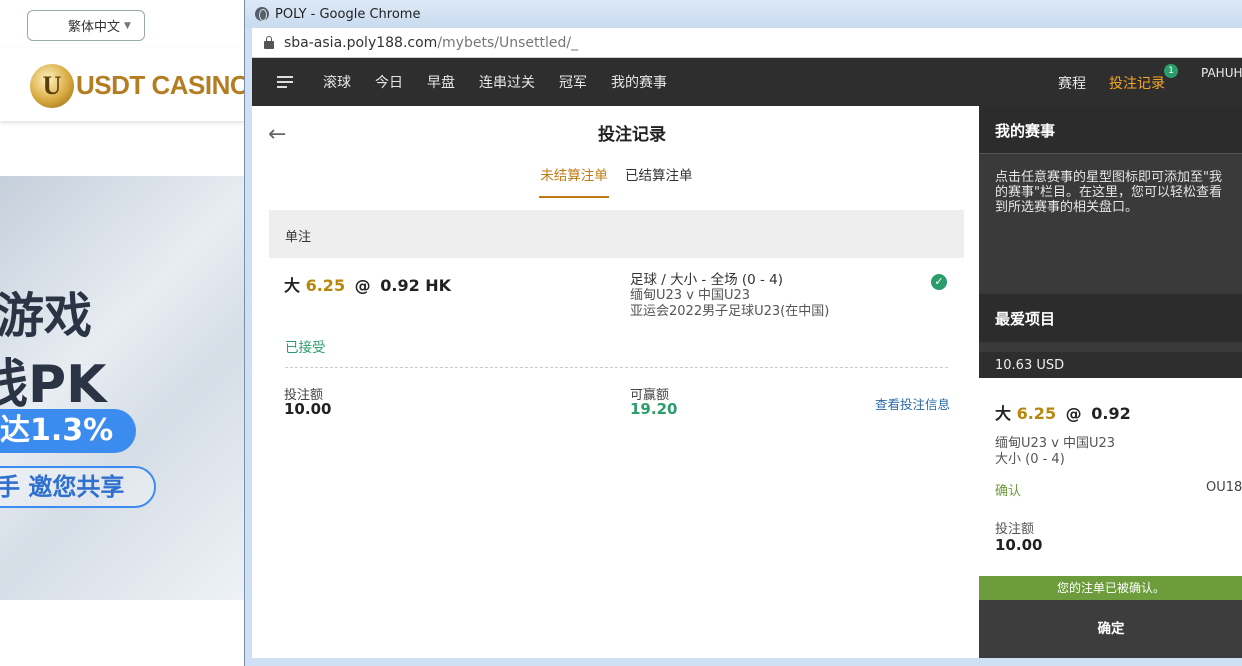  I want to click on bet-odds: 0.92 HK, so click(416, 285).